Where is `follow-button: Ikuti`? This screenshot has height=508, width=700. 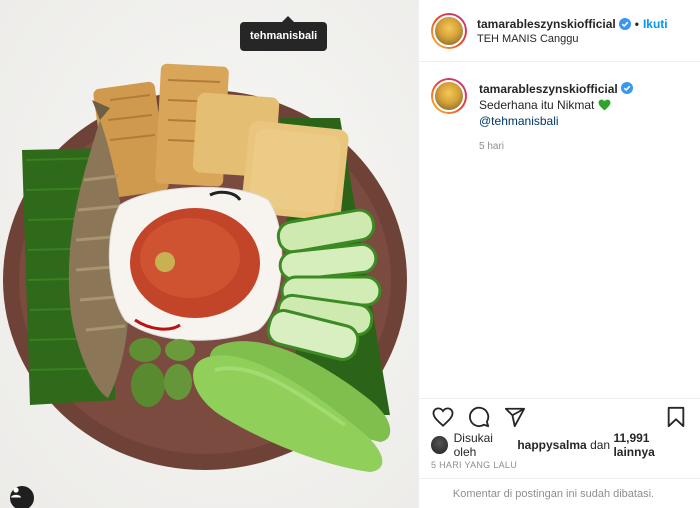 follow-button: Ikuti is located at coordinates (655, 24).